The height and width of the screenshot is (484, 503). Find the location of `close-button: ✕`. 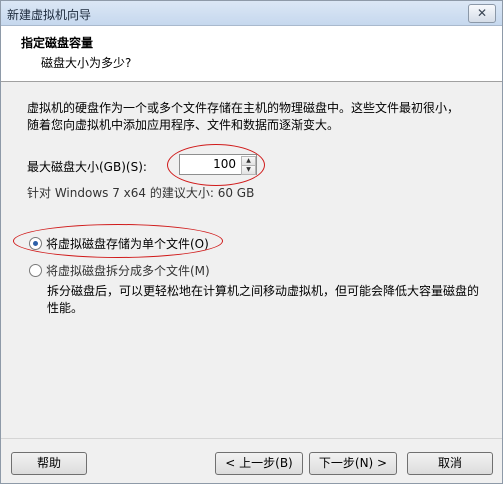

close-button: ✕ is located at coordinates (482, 13).